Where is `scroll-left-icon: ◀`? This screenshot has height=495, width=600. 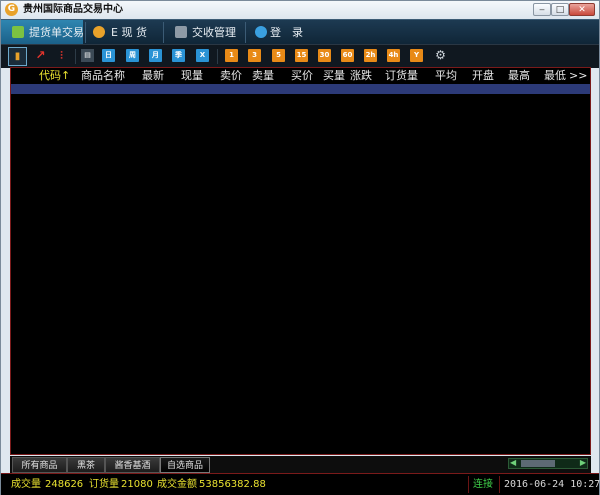 scroll-left-icon: ◀ is located at coordinates (513, 462).